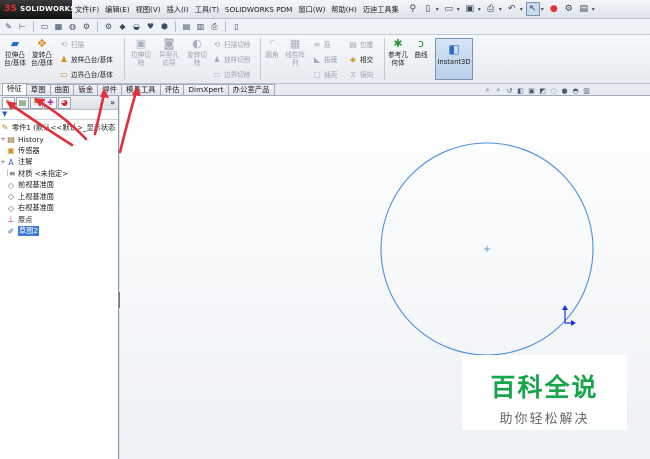 The width and height of the screenshot is (650, 459). What do you see at coordinates (360, 59) in the screenshot?
I see `intersect-button: ◈ 相交` at bounding box center [360, 59].